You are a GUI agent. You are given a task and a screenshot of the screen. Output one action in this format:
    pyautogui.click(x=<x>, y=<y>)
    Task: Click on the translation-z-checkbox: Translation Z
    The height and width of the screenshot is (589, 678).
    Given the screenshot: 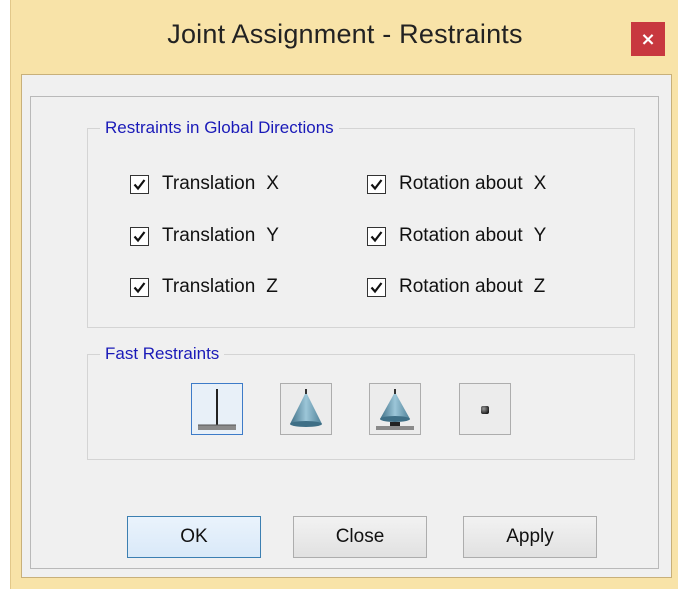 What is the action you would take?
    pyautogui.click(x=204, y=287)
    